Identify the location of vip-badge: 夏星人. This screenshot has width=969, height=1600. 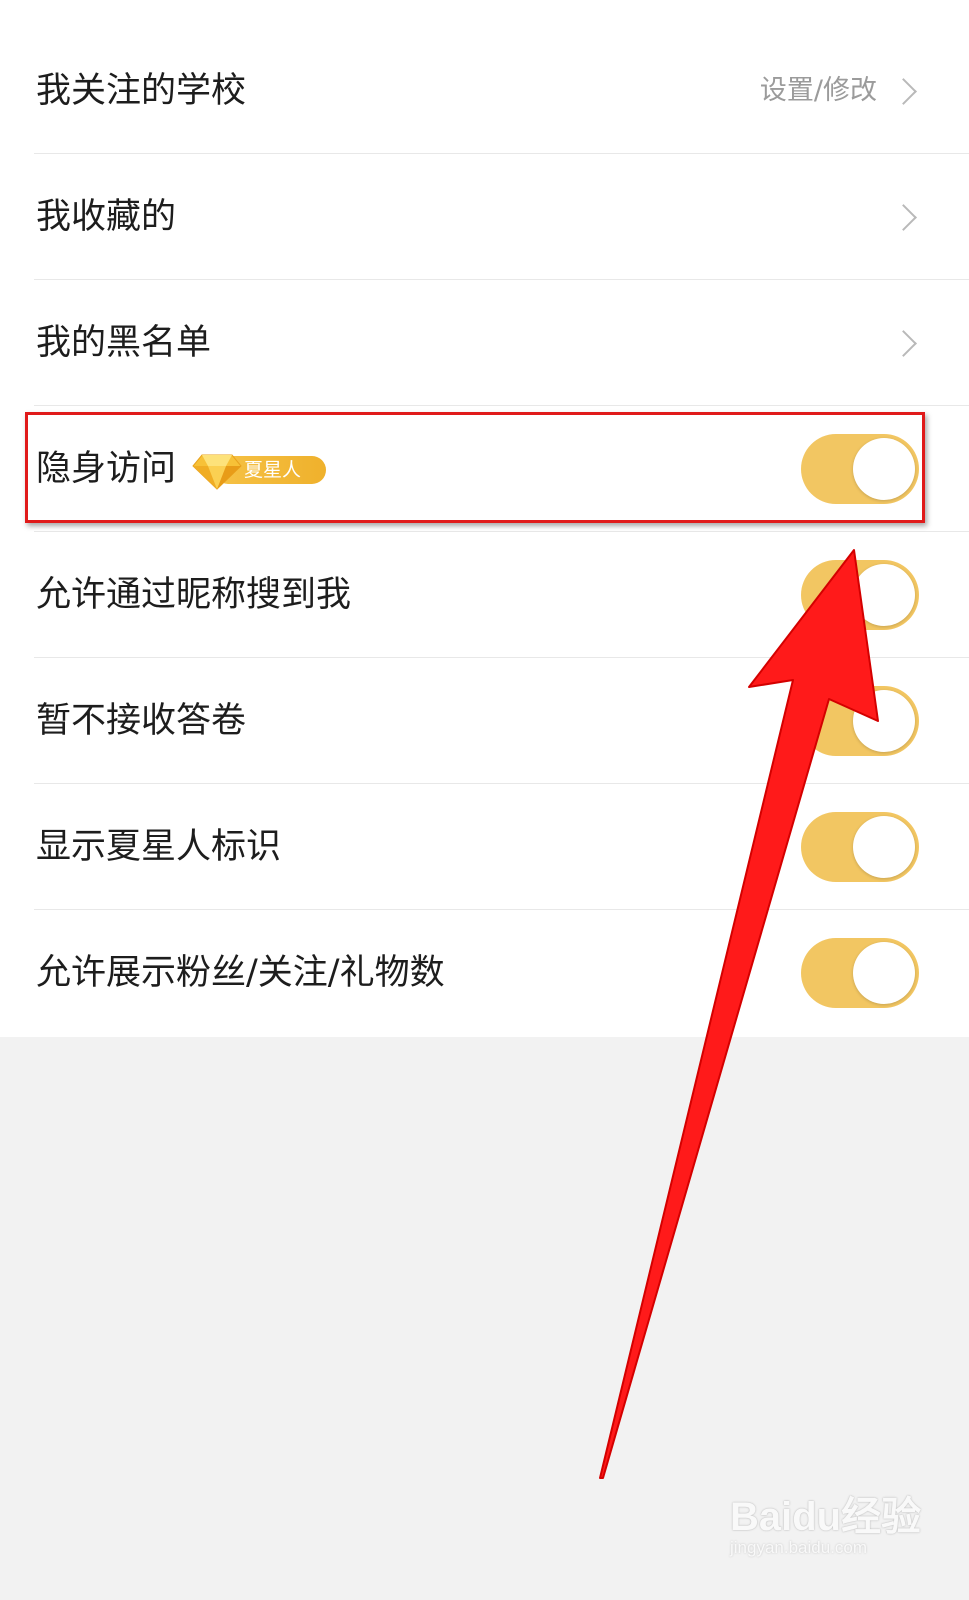
(259, 471).